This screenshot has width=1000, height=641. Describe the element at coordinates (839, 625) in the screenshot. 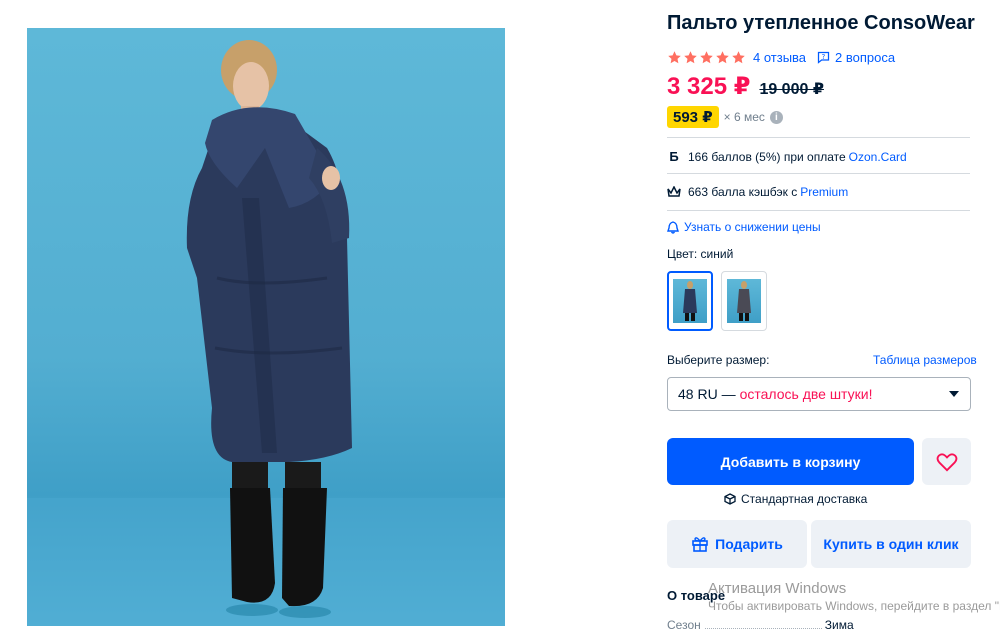

I see `spec-value: Зима` at that location.